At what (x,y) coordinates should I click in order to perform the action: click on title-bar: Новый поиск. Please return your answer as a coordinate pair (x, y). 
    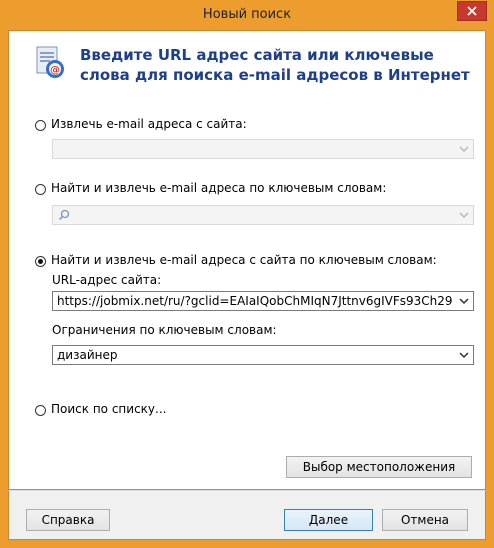
    Looking at the image, I should click on (247, 15).